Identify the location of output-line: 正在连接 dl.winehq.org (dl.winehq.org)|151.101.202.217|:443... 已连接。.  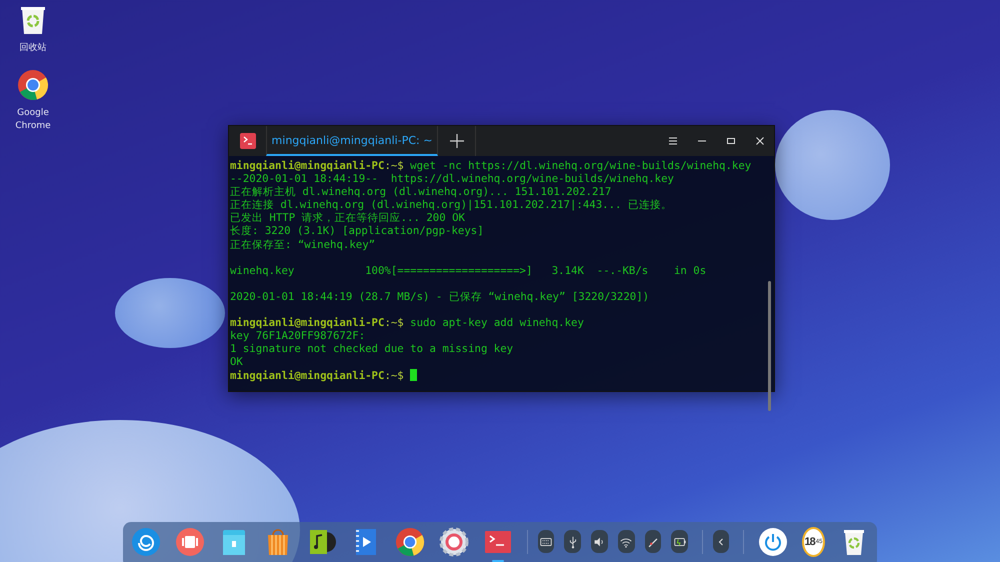
(451, 205).